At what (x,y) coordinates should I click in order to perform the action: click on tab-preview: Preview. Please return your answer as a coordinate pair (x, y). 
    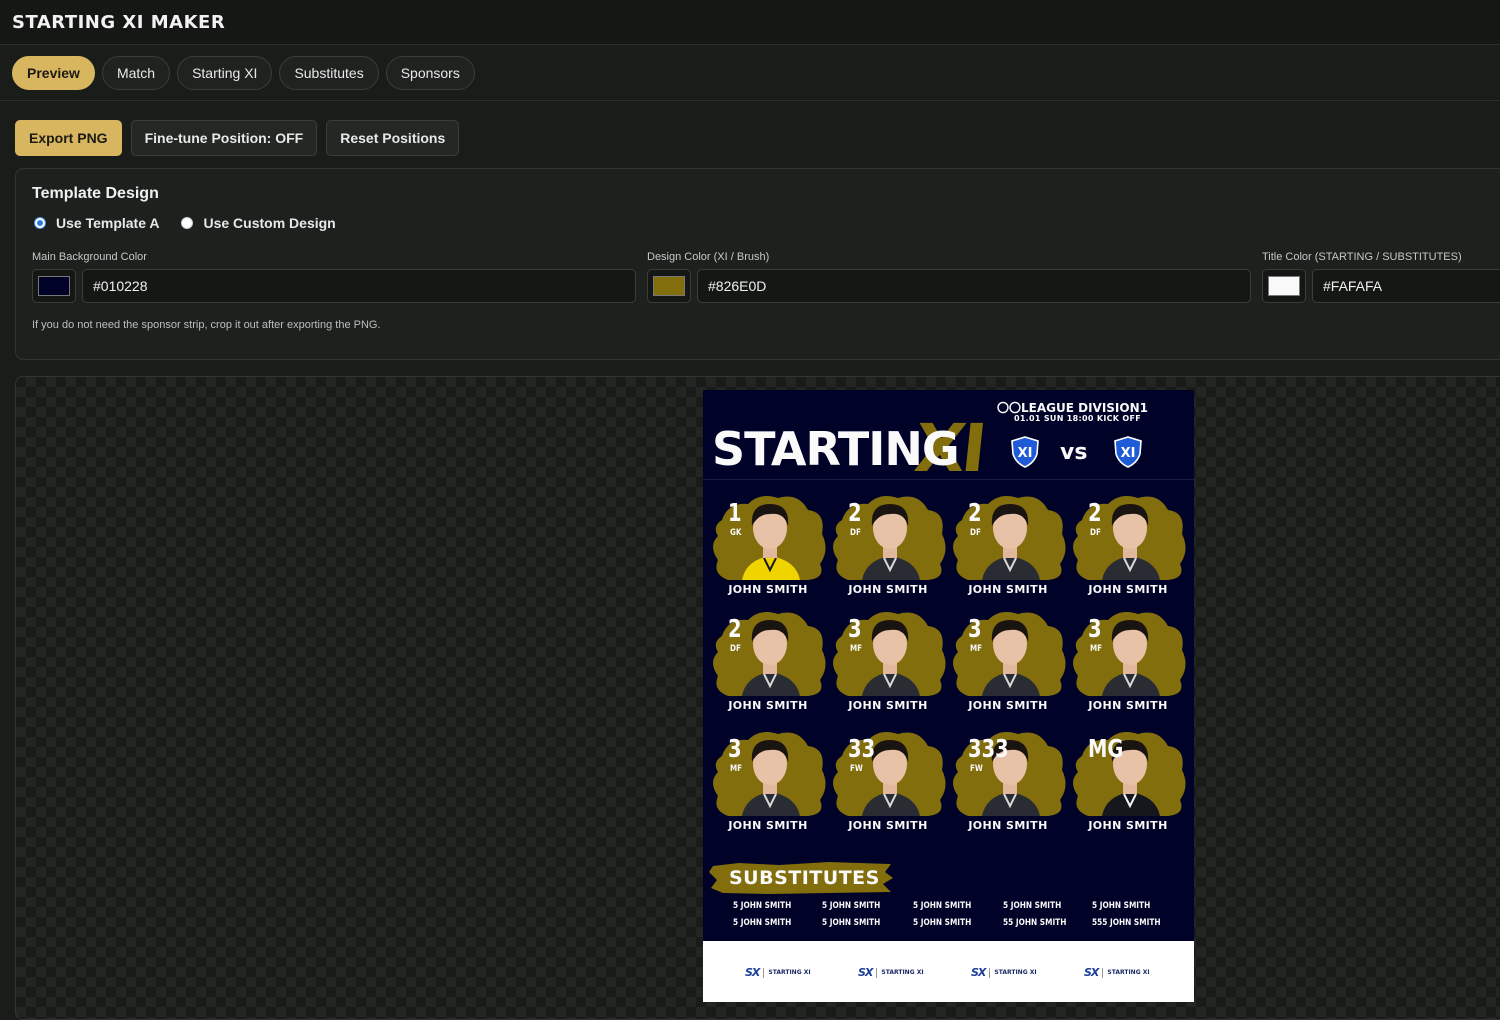
    Looking at the image, I should click on (53, 72).